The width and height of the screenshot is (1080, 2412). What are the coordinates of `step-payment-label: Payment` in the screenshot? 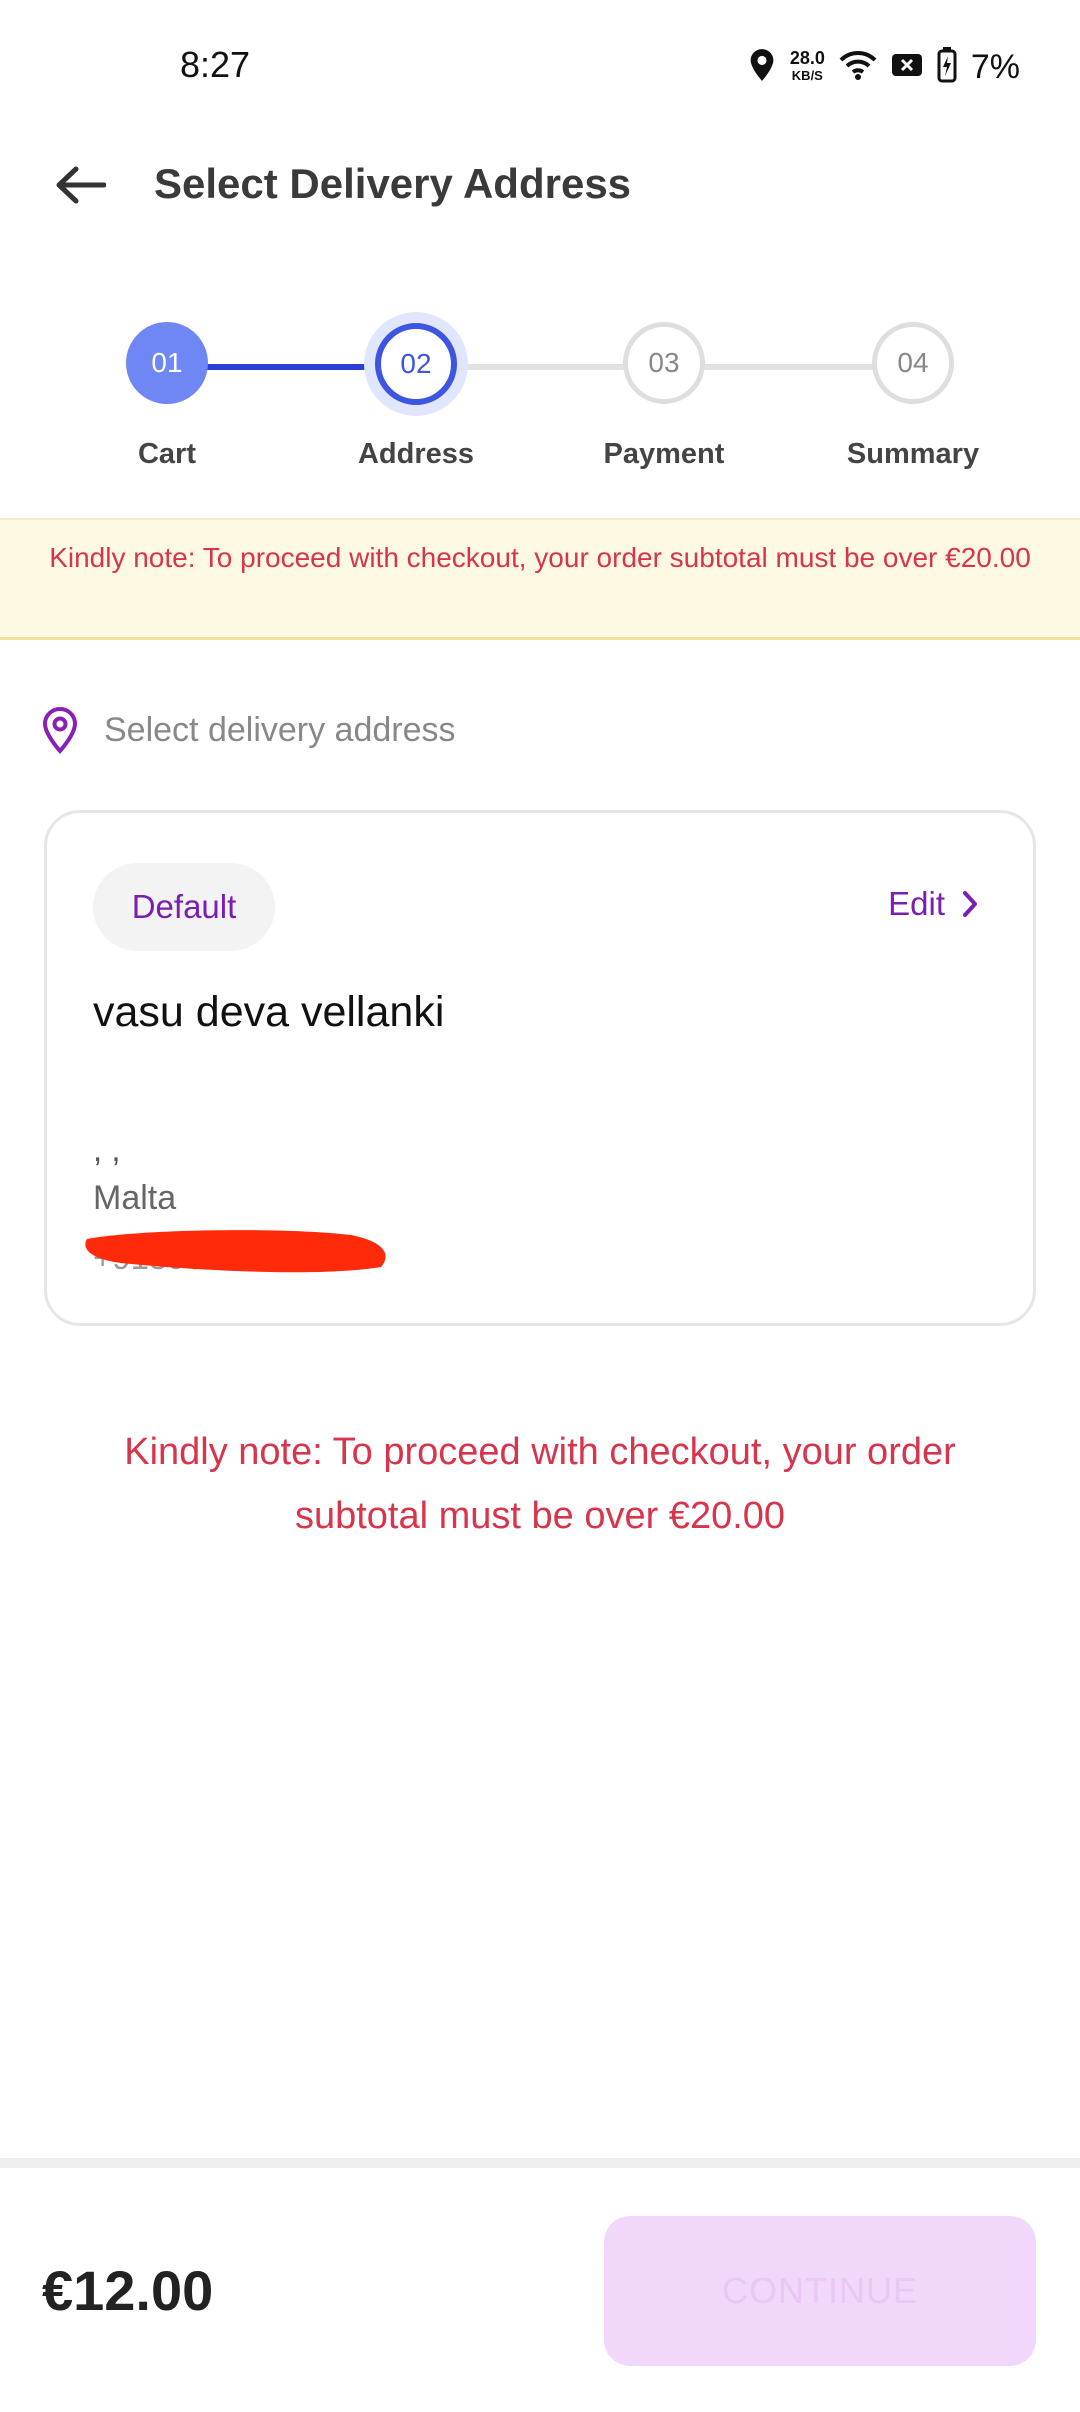 It's located at (664, 454).